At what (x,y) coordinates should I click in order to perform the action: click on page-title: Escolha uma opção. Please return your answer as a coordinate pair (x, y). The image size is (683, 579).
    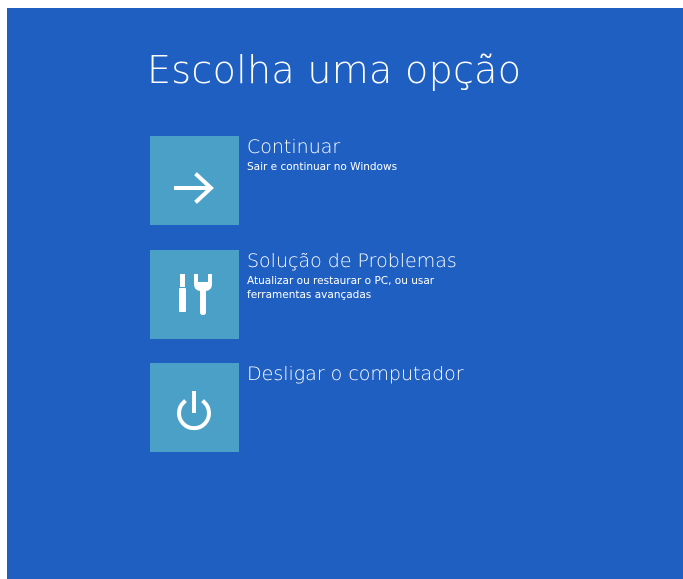
    Looking at the image, I should click on (334, 70).